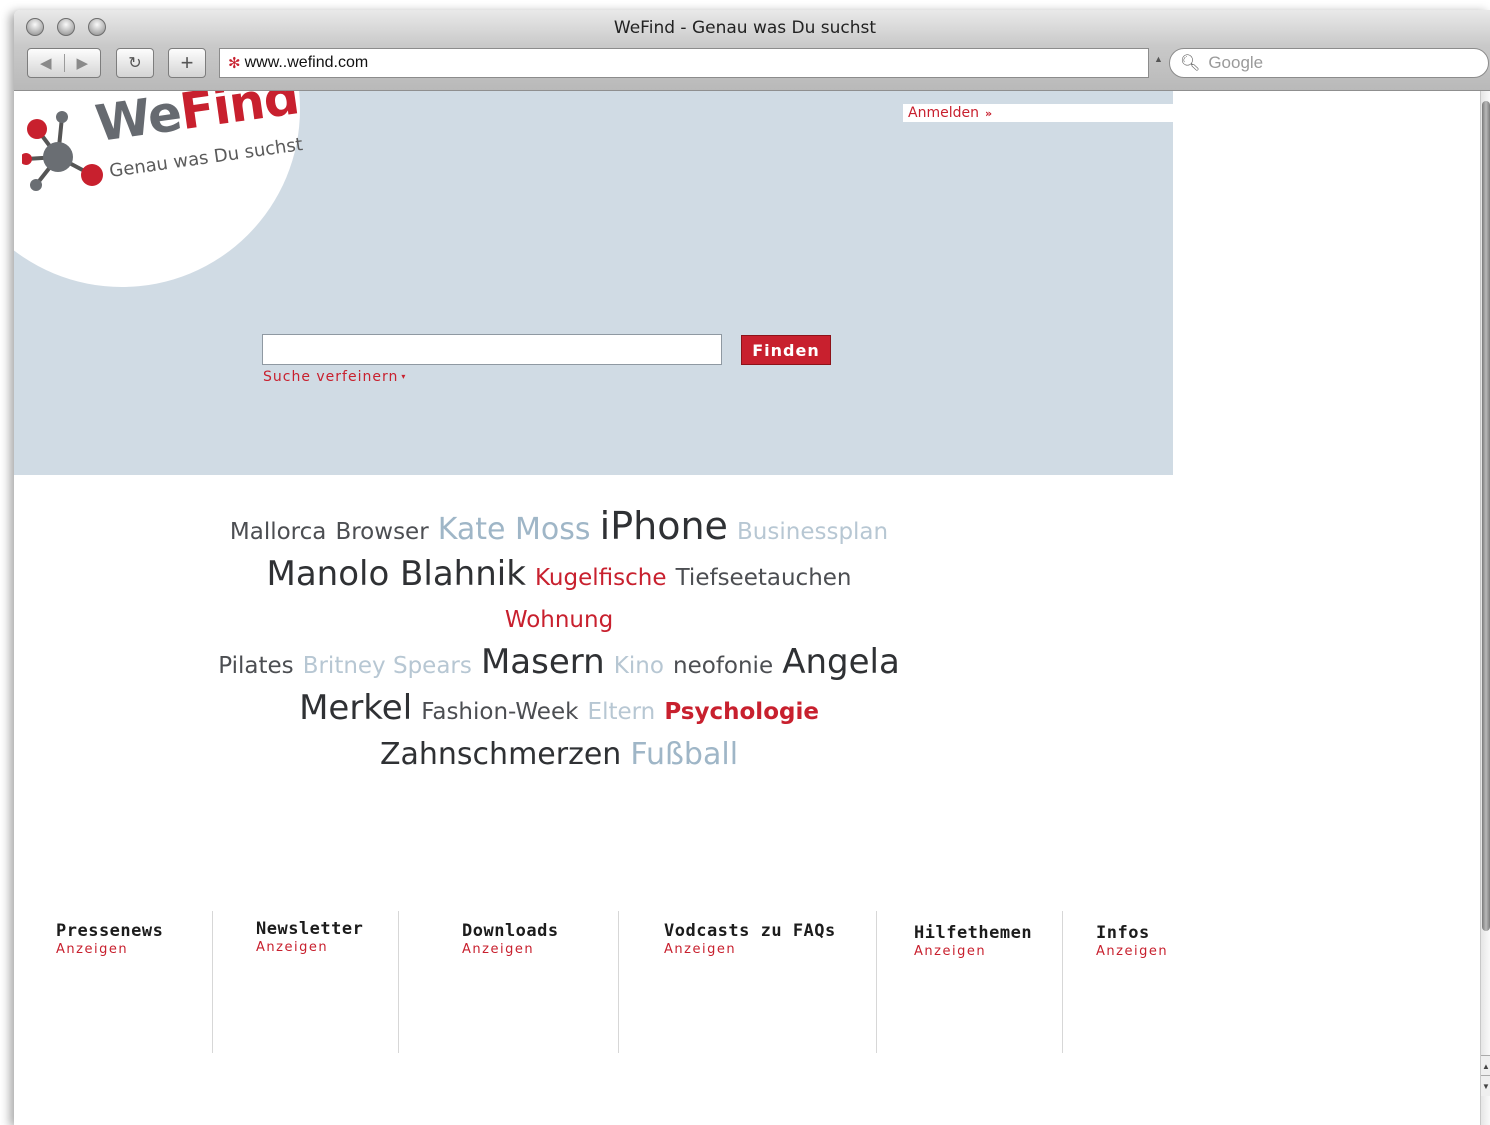  Describe the element at coordinates (46, 63) in the screenshot. I see `back-arrow-icon: ◀` at that location.